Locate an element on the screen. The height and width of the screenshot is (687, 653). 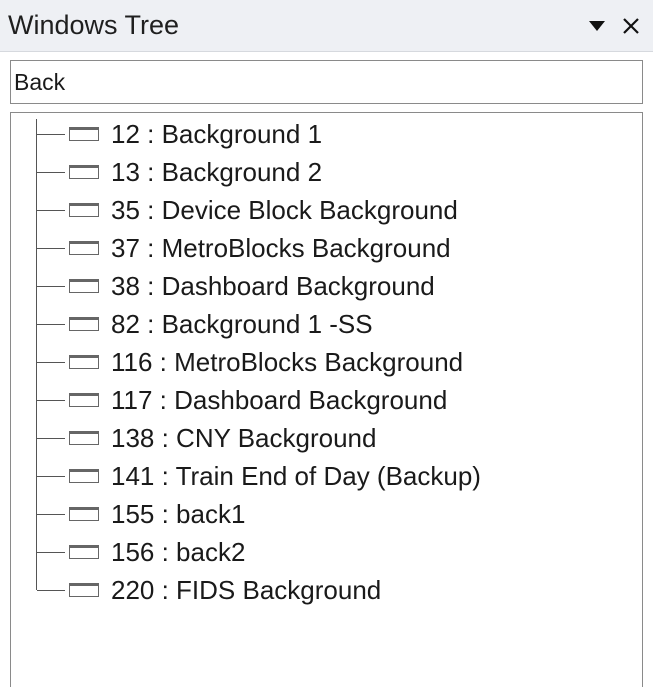
tree-item-label: 141 : Train End of Day (Backup) is located at coordinates (296, 476).